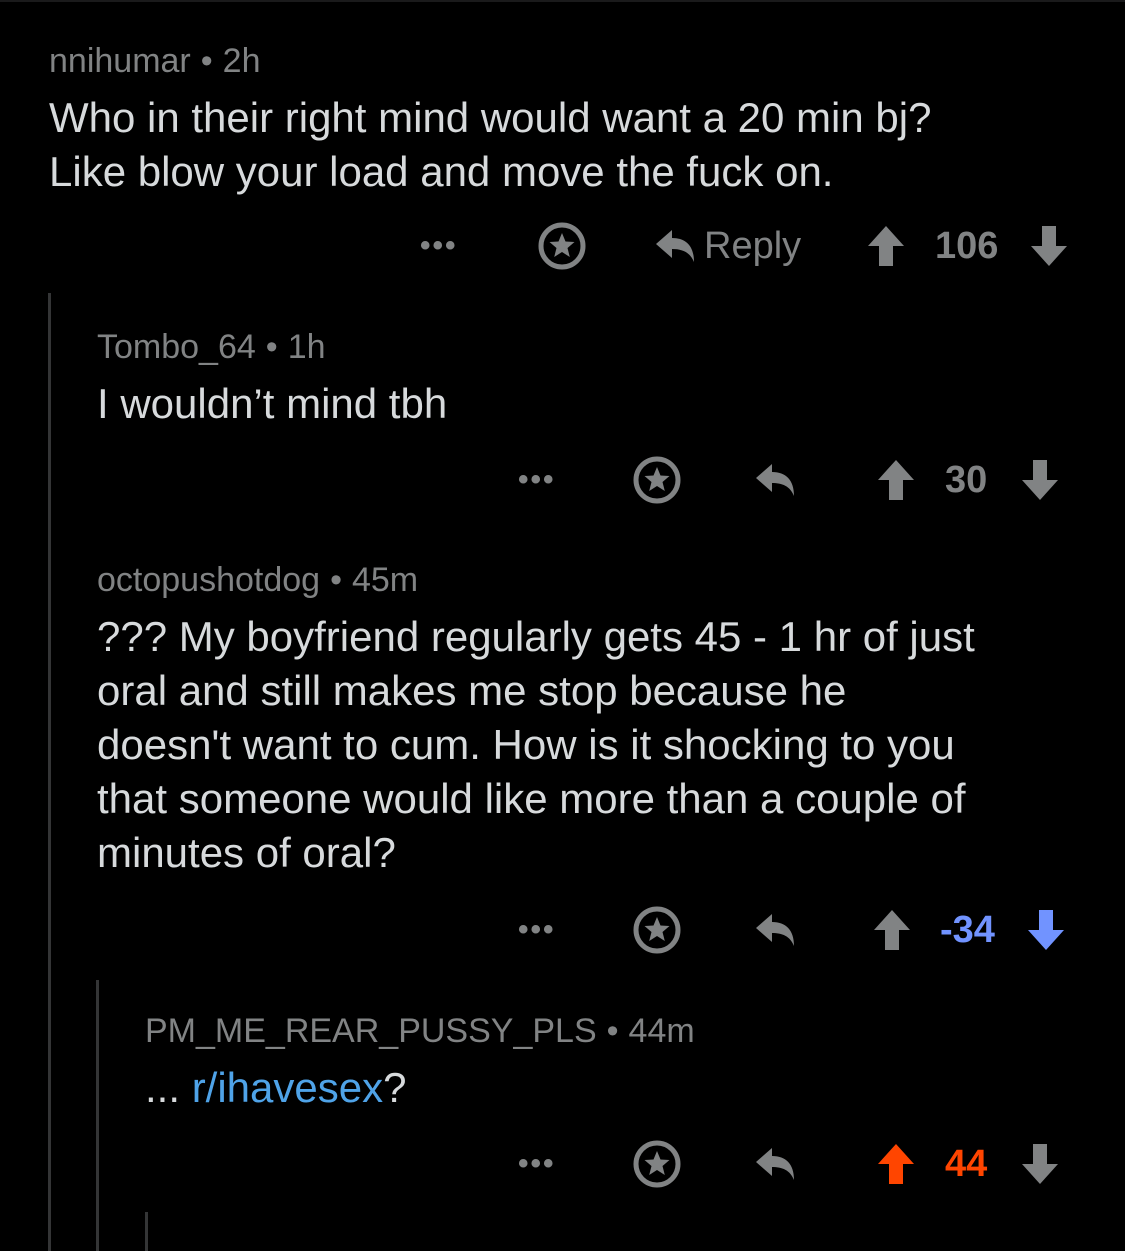 The image size is (1125, 1251). What do you see at coordinates (625, 1088) in the screenshot?
I see `comment-body: ... r/ihavesex?` at bounding box center [625, 1088].